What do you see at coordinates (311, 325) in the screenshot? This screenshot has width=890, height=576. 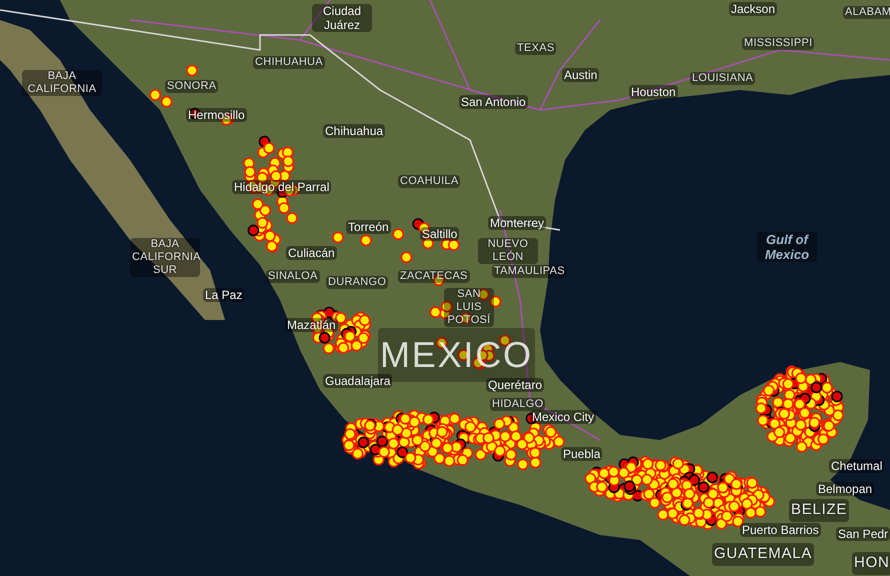 I see `map-label: Mazatlán` at bounding box center [311, 325].